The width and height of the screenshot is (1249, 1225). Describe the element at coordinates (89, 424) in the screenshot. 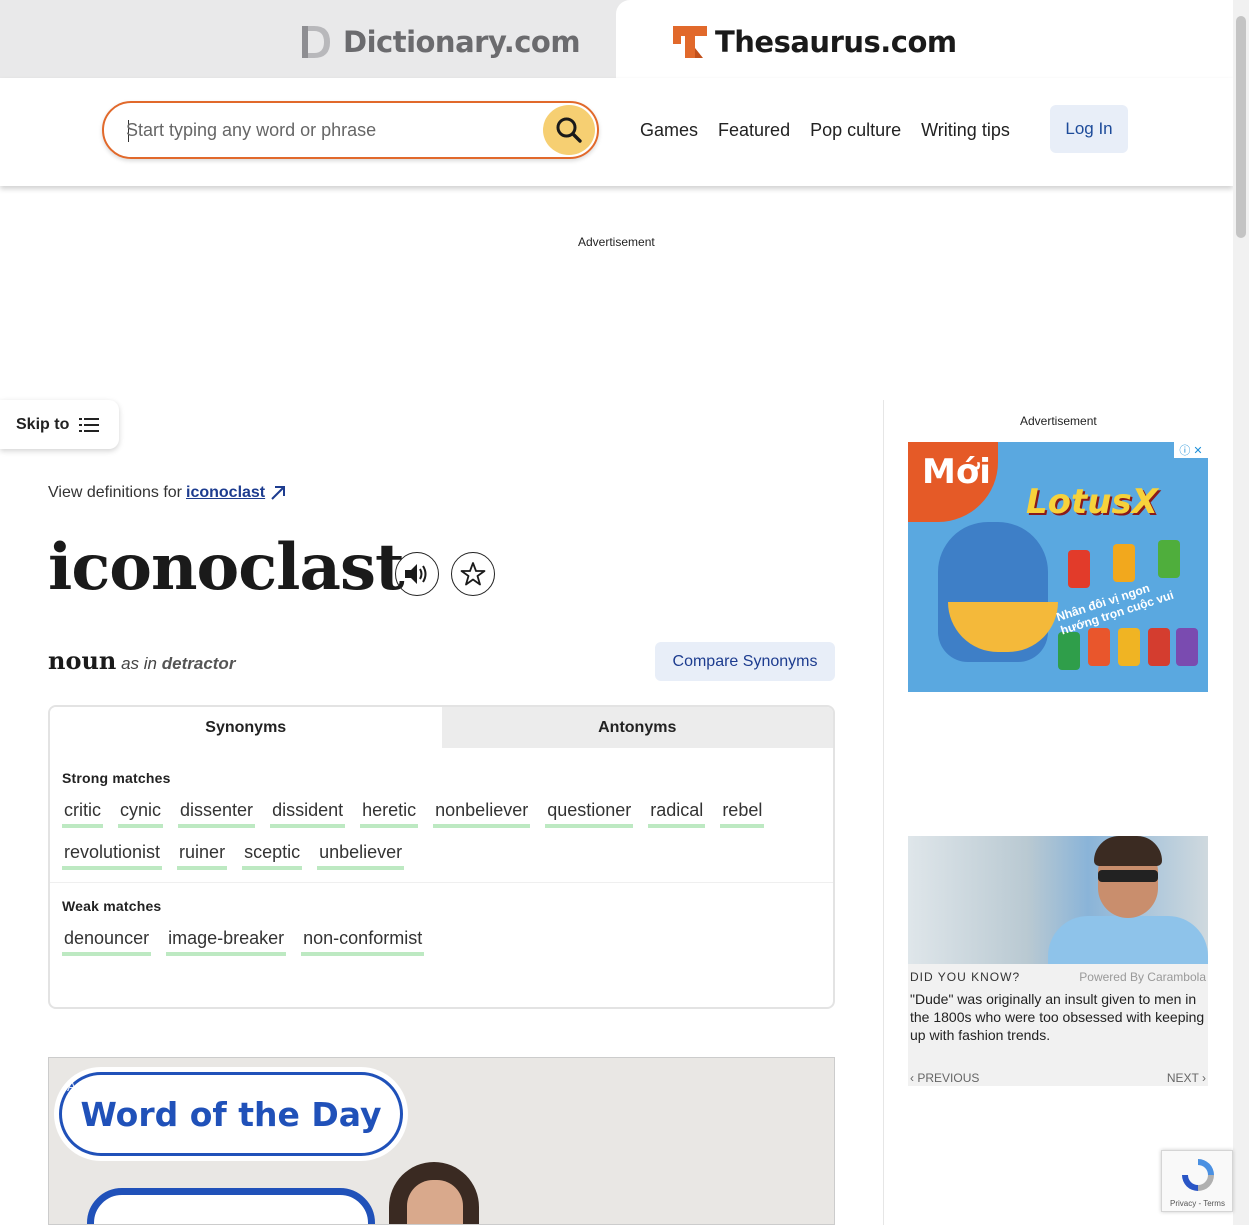

I see `list-icon` at that location.